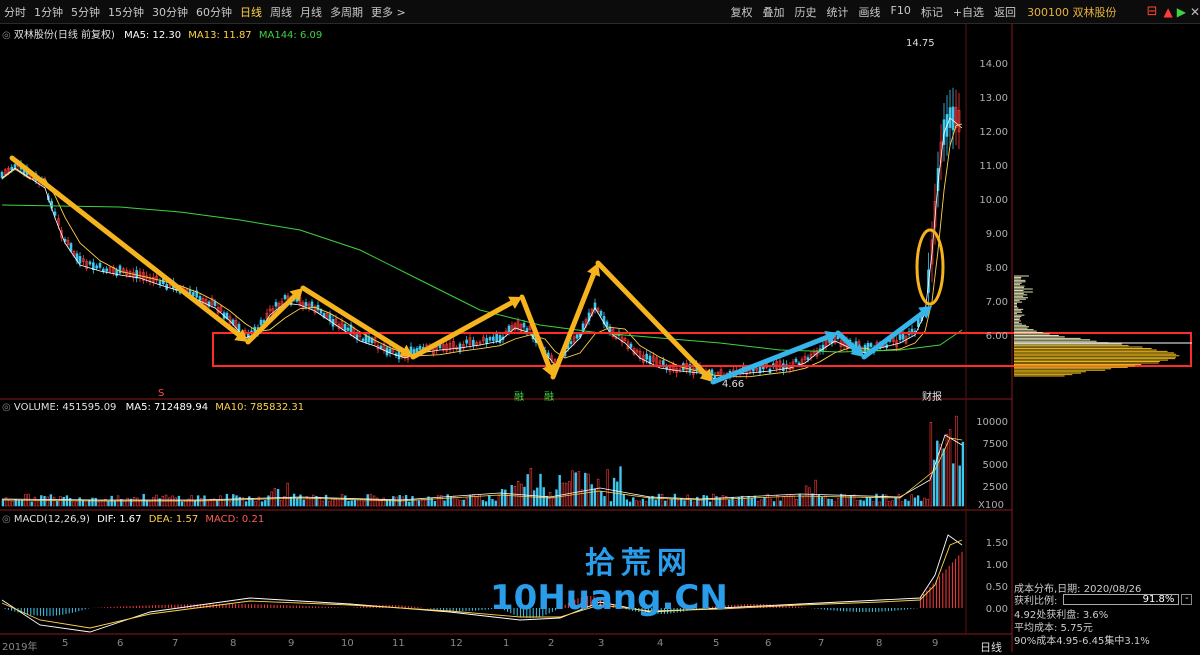 The image size is (1200, 655). What do you see at coordinates (6, 519) in the screenshot?
I see `macd-toggle-icon: ◎` at bounding box center [6, 519].